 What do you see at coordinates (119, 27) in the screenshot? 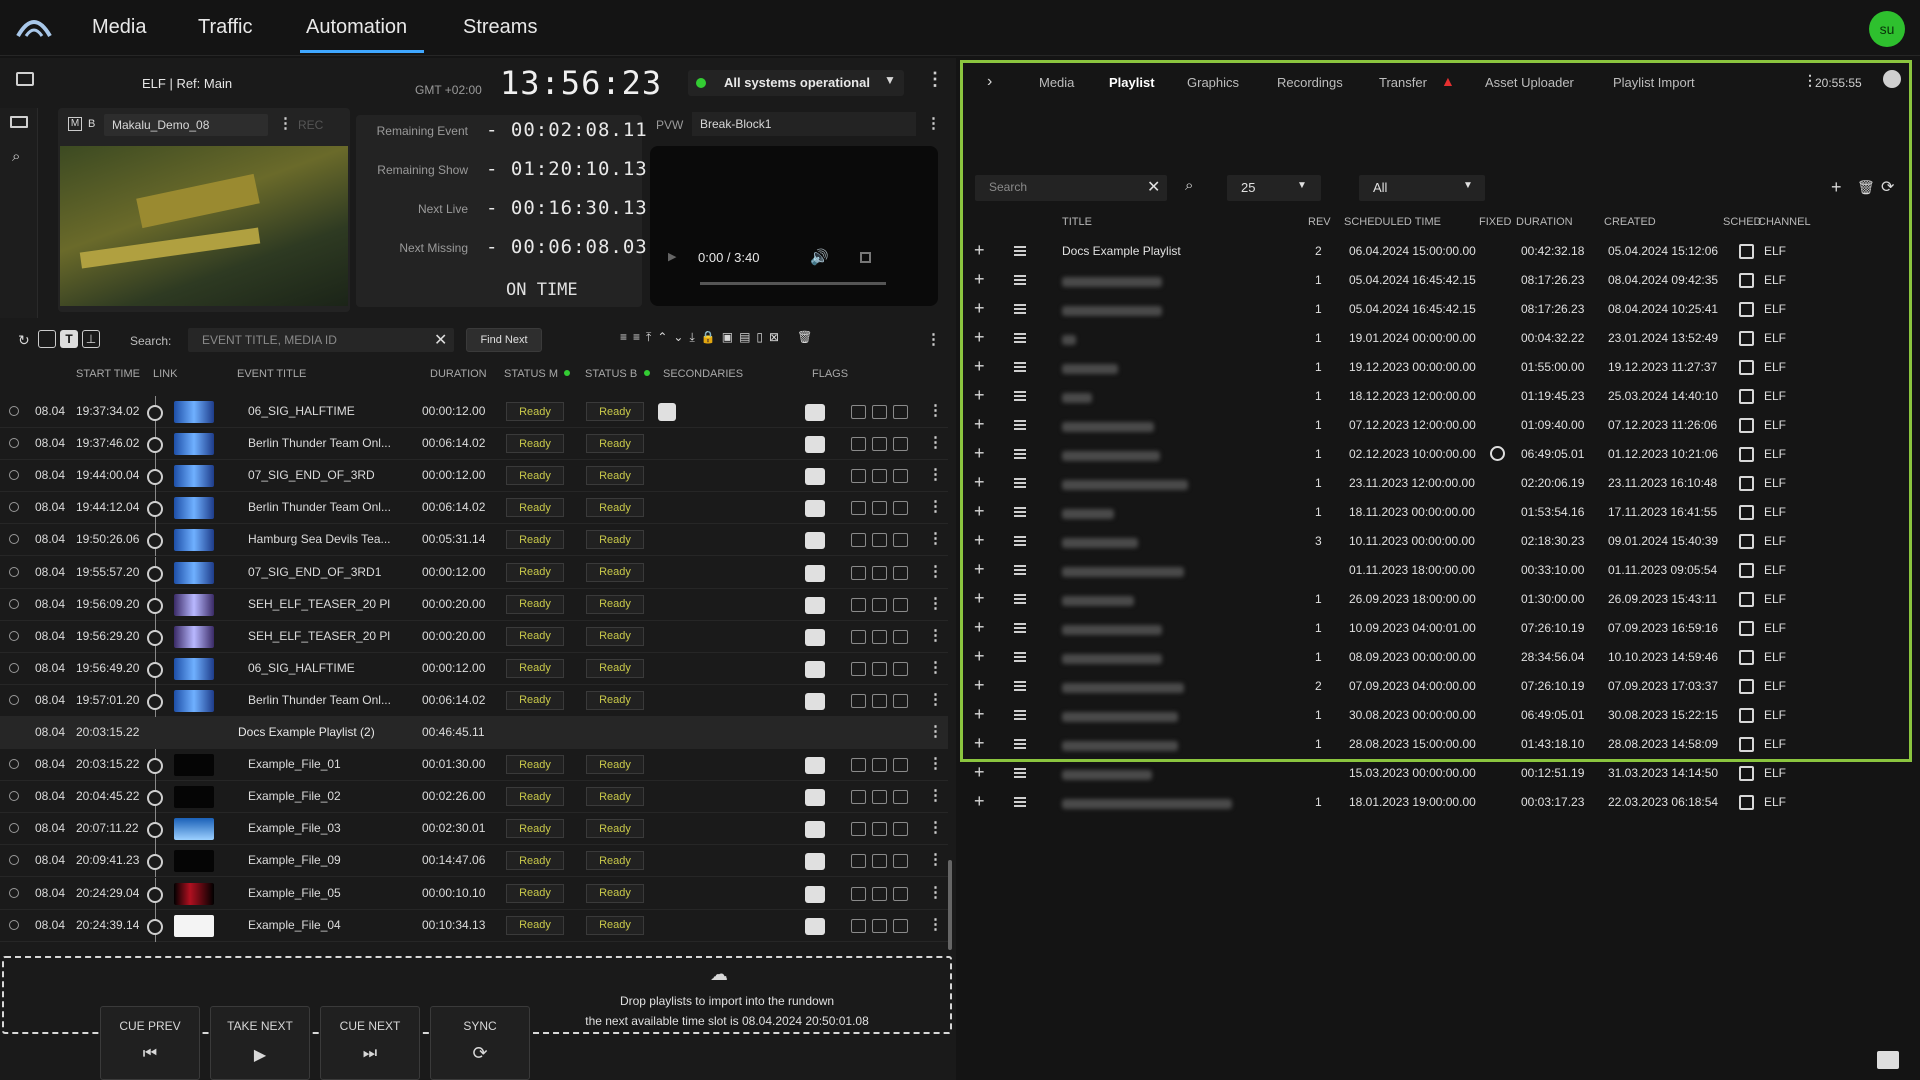
I see `nav-media: Media` at bounding box center [119, 27].